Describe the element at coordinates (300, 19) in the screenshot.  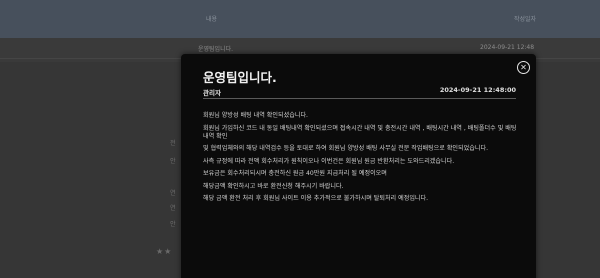
I see `list-header: 내용 작성일자` at that location.